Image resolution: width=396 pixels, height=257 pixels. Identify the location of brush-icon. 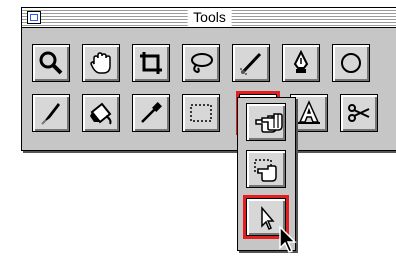
(251, 63).